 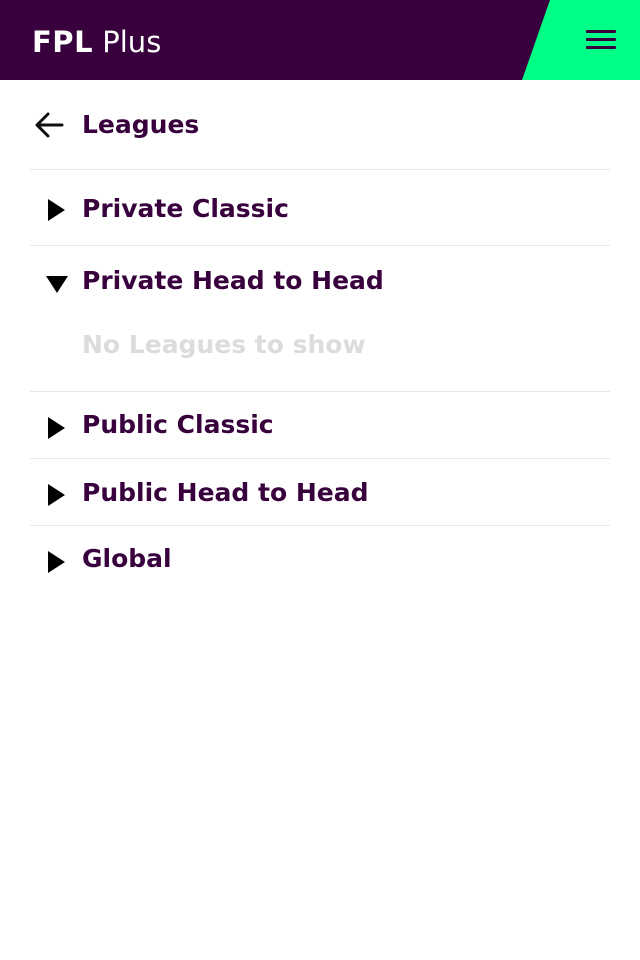 I want to click on page-title: Leagues, so click(x=141, y=124).